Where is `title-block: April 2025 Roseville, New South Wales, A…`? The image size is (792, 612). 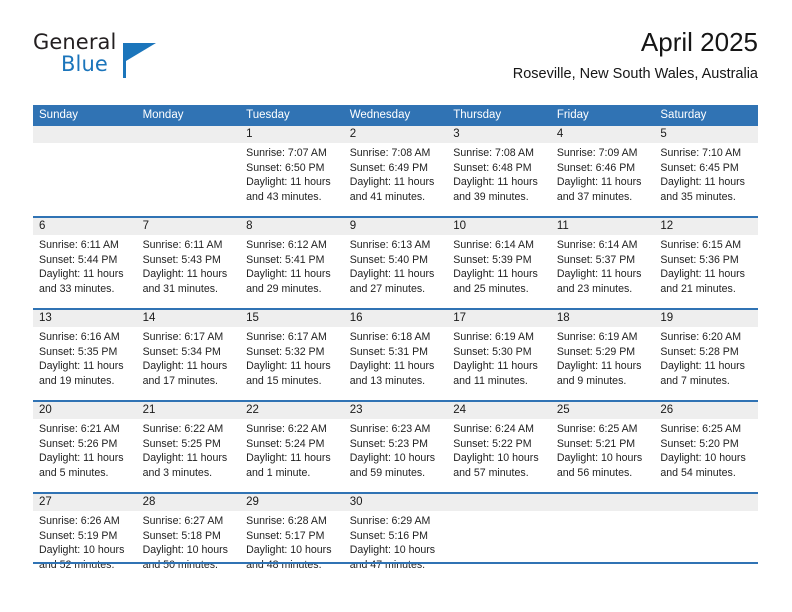 title-block: April 2025 Roseville, New South Wales, A… is located at coordinates (635, 54).